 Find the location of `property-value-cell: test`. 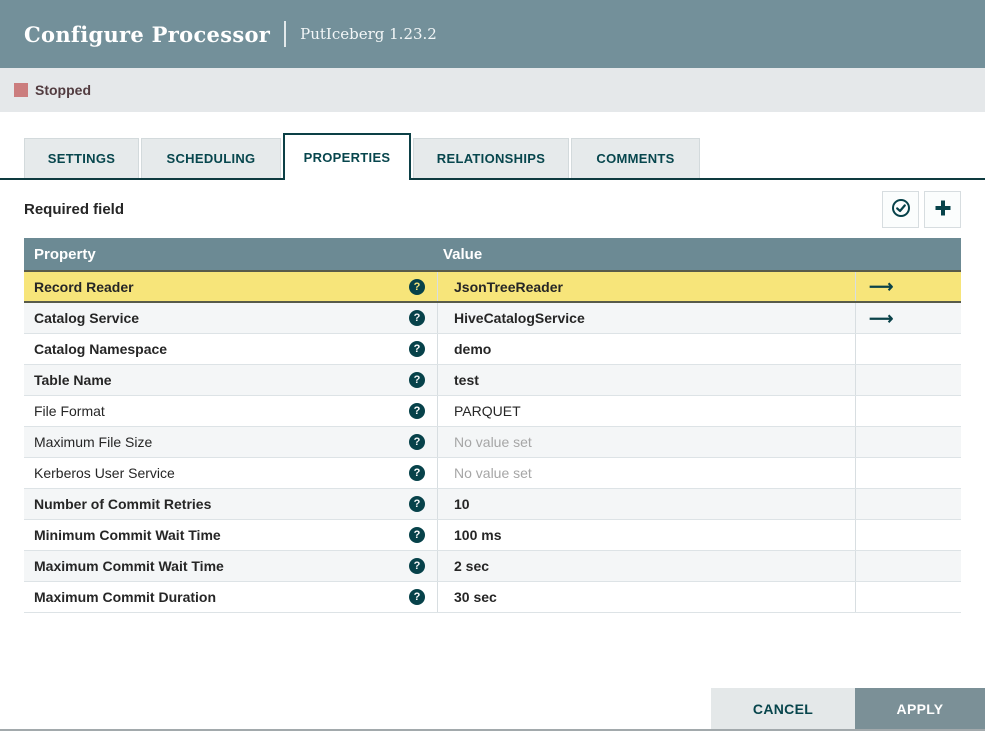

property-value-cell: test is located at coordinates (646, 380).